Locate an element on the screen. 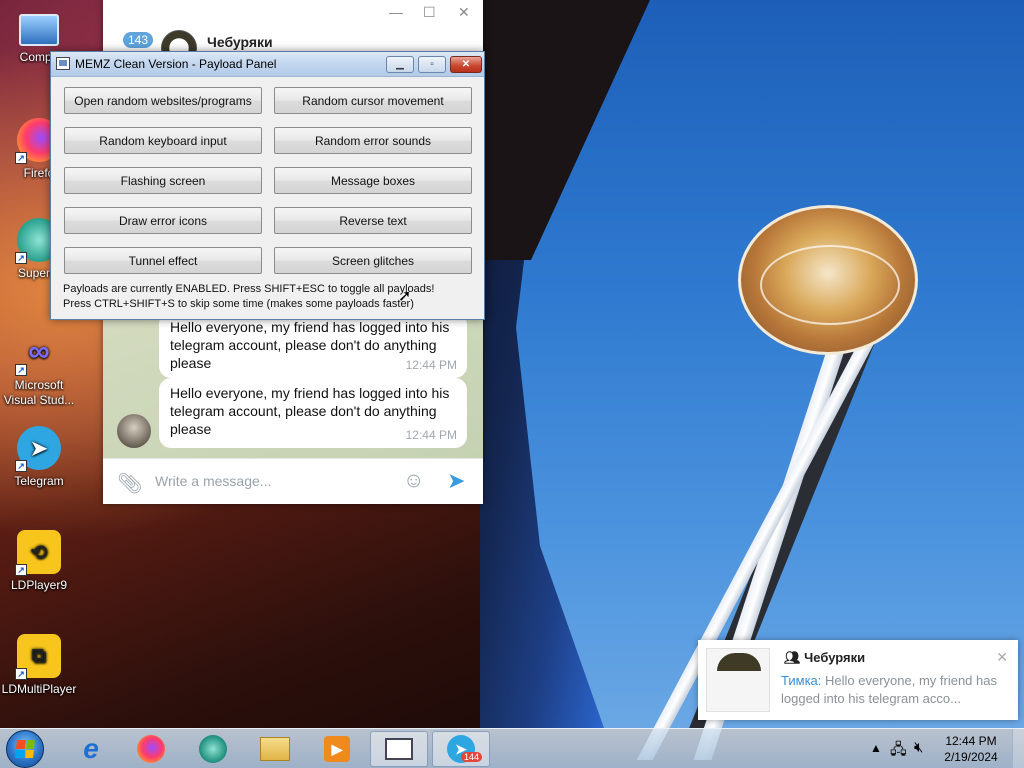 This screenshot has height=768, width=1024. system-clock: 12:44 PM 2/19/2024 is located at coordinates (971, 749).